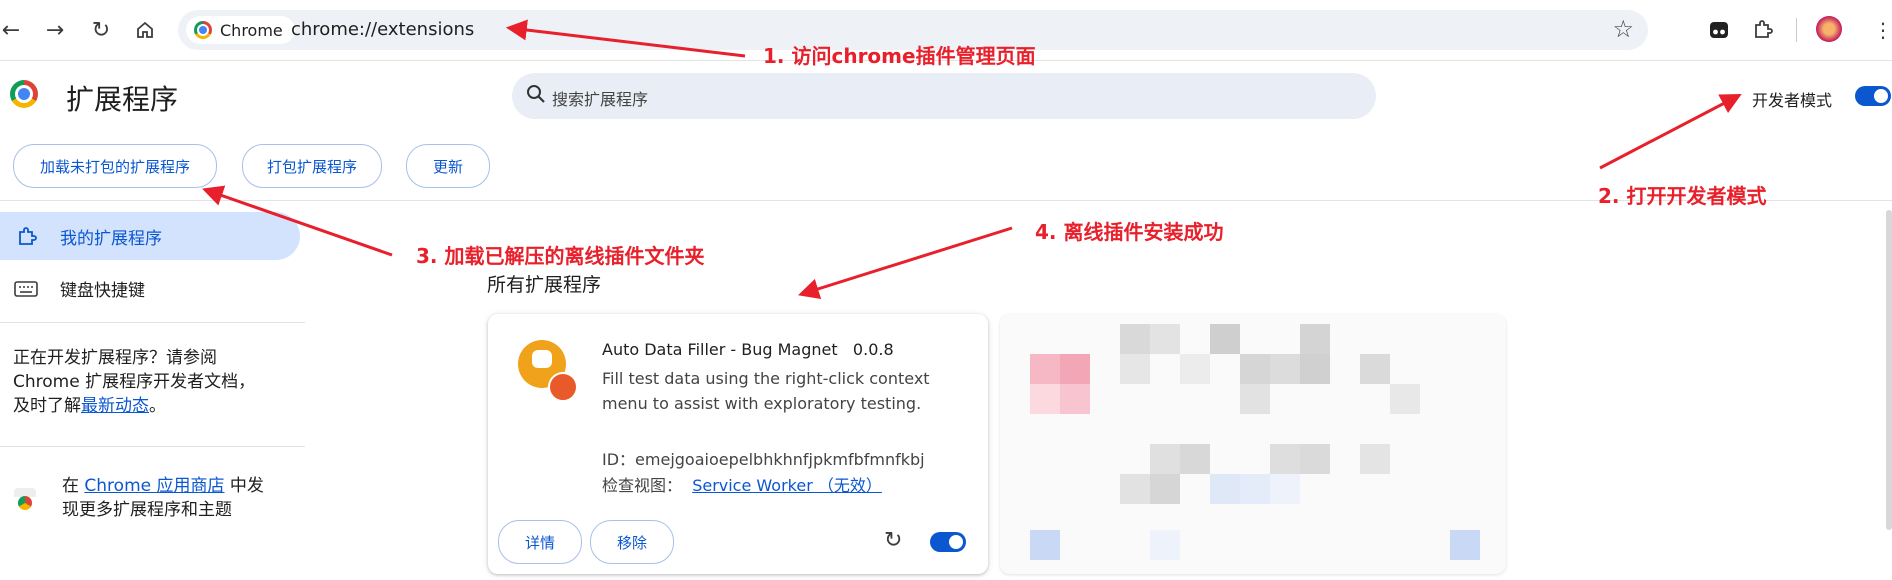 The height and width of the screenshot is (580, 1892). I want to click on arrow-step1, so click(625, 38).